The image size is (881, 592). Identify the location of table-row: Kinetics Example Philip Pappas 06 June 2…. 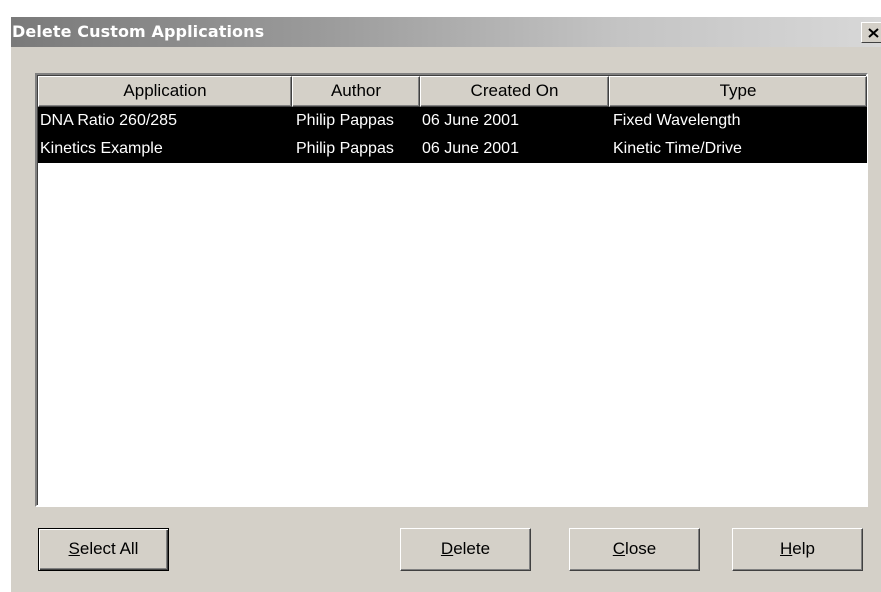
(452, 149).